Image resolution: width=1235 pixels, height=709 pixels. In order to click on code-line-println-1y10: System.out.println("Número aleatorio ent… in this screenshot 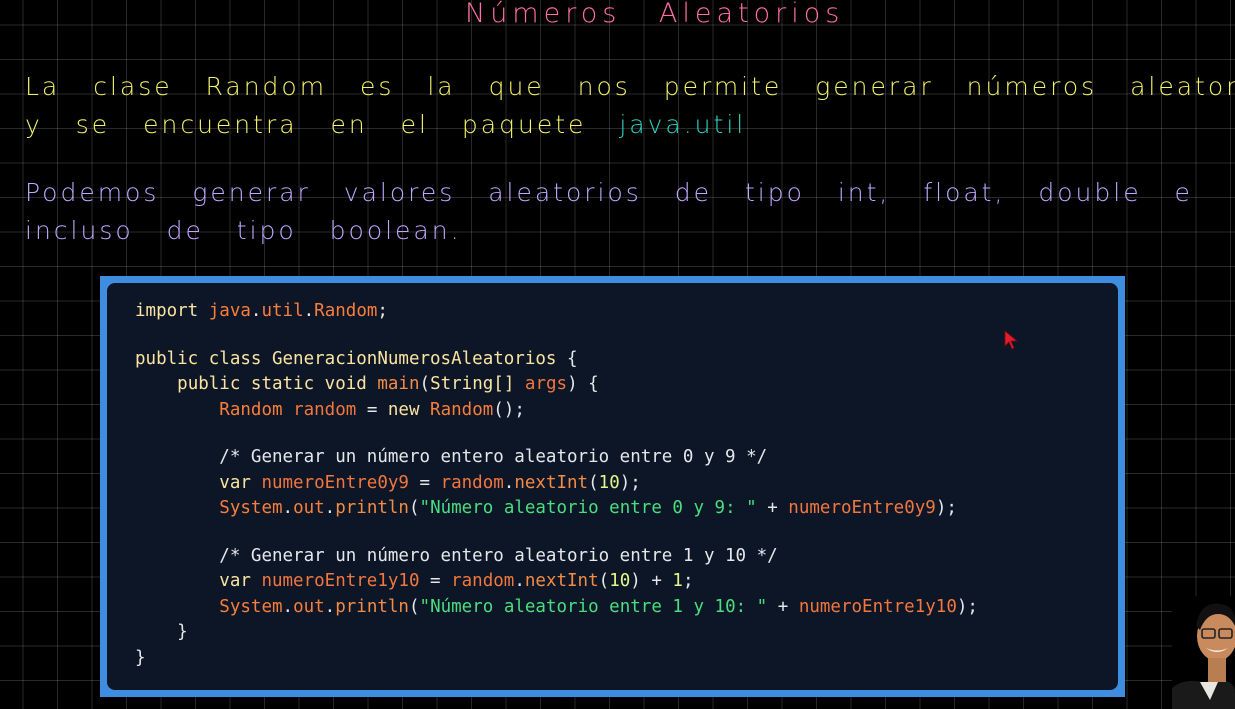, I will do `click(626, 608)`.